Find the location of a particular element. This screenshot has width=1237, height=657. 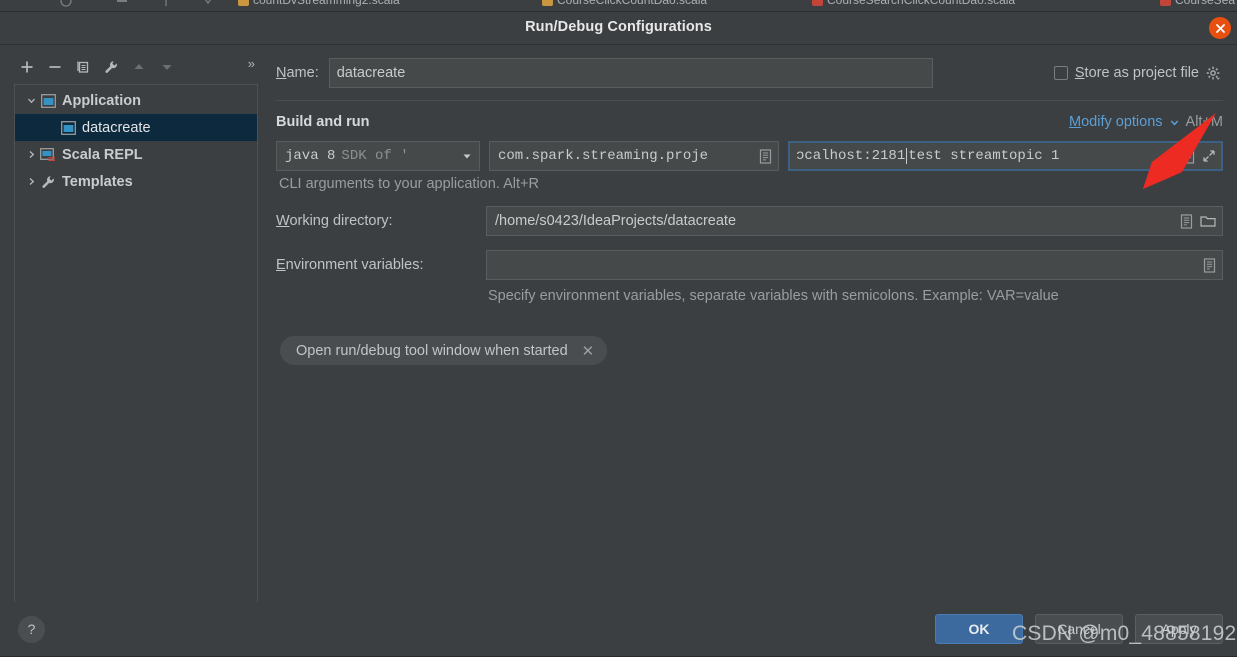

popup-editor-icon is located at coordinates (1209, 156).